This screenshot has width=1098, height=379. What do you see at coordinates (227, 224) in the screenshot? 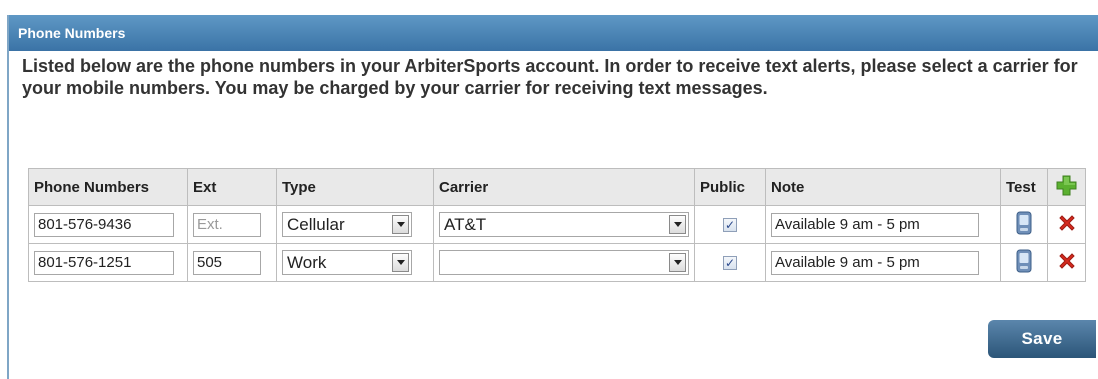
I see `ext-input: Ext.` at bounding box center [227, 224].